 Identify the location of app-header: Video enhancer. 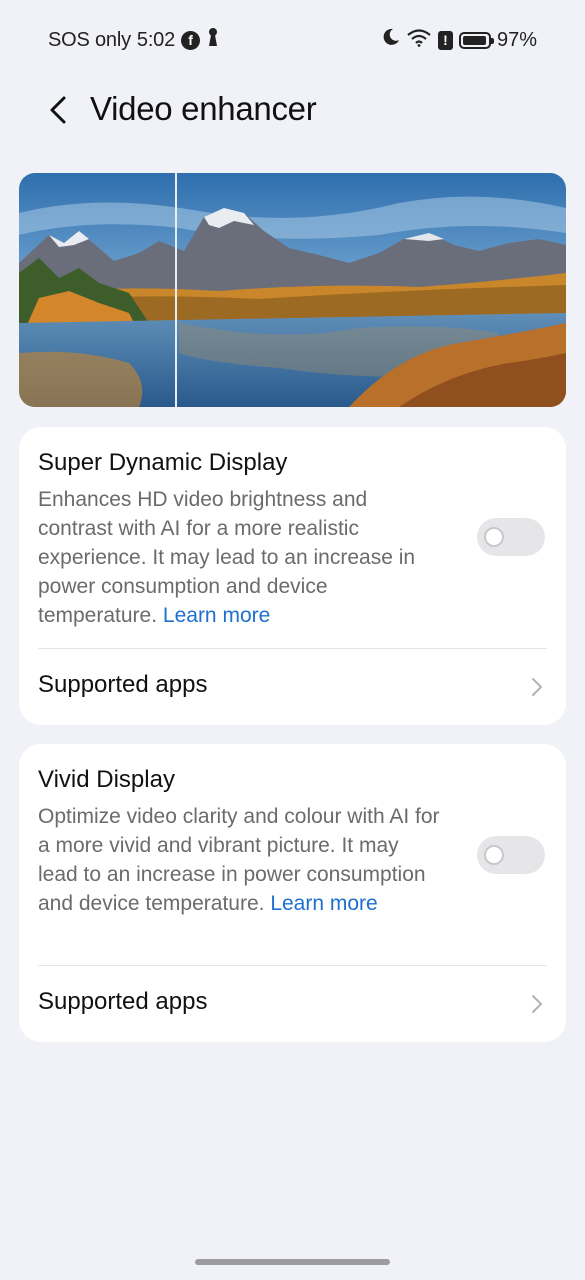
(292, 110).